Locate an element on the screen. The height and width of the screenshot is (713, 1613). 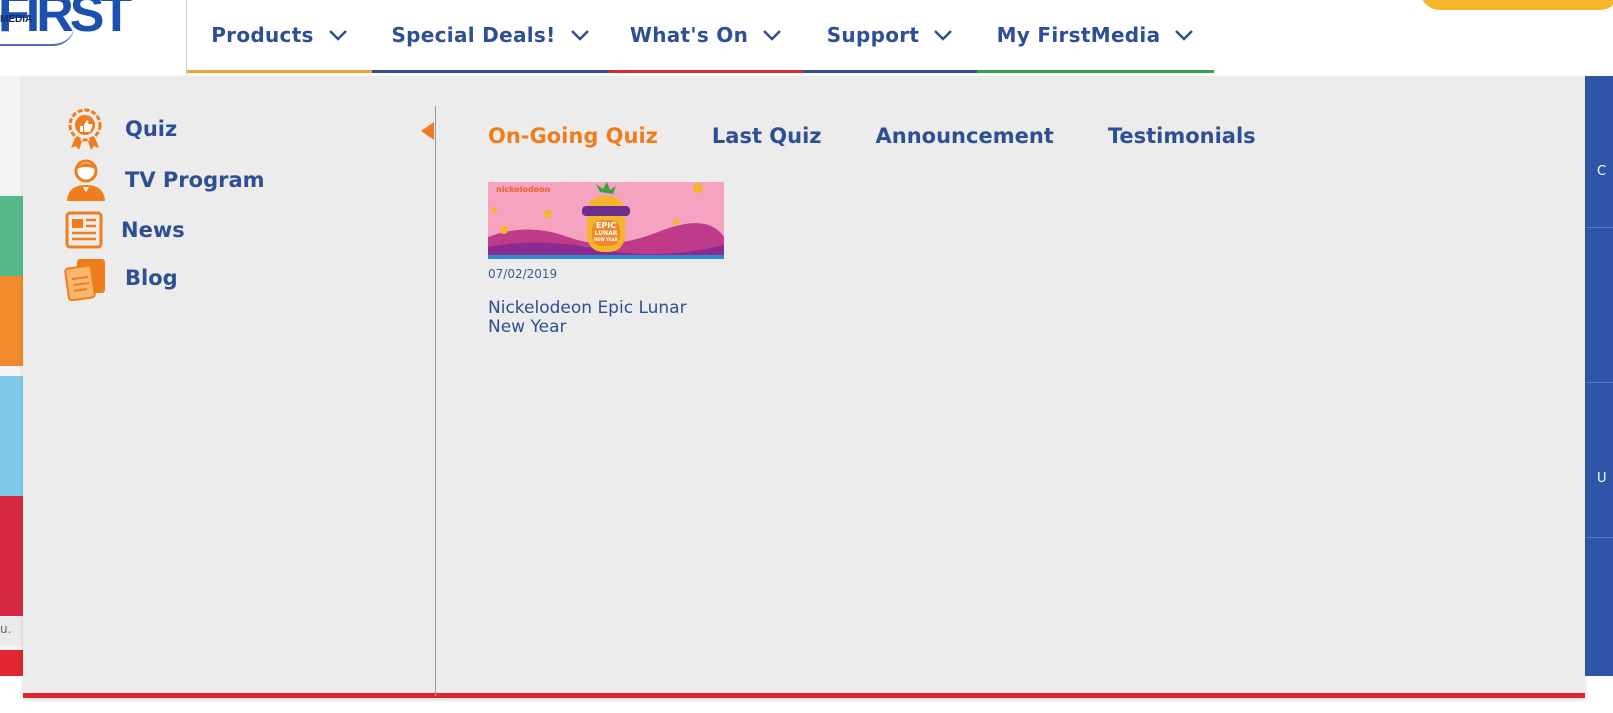
menu-item-label: TV Program is located at coordinates (195, 180).